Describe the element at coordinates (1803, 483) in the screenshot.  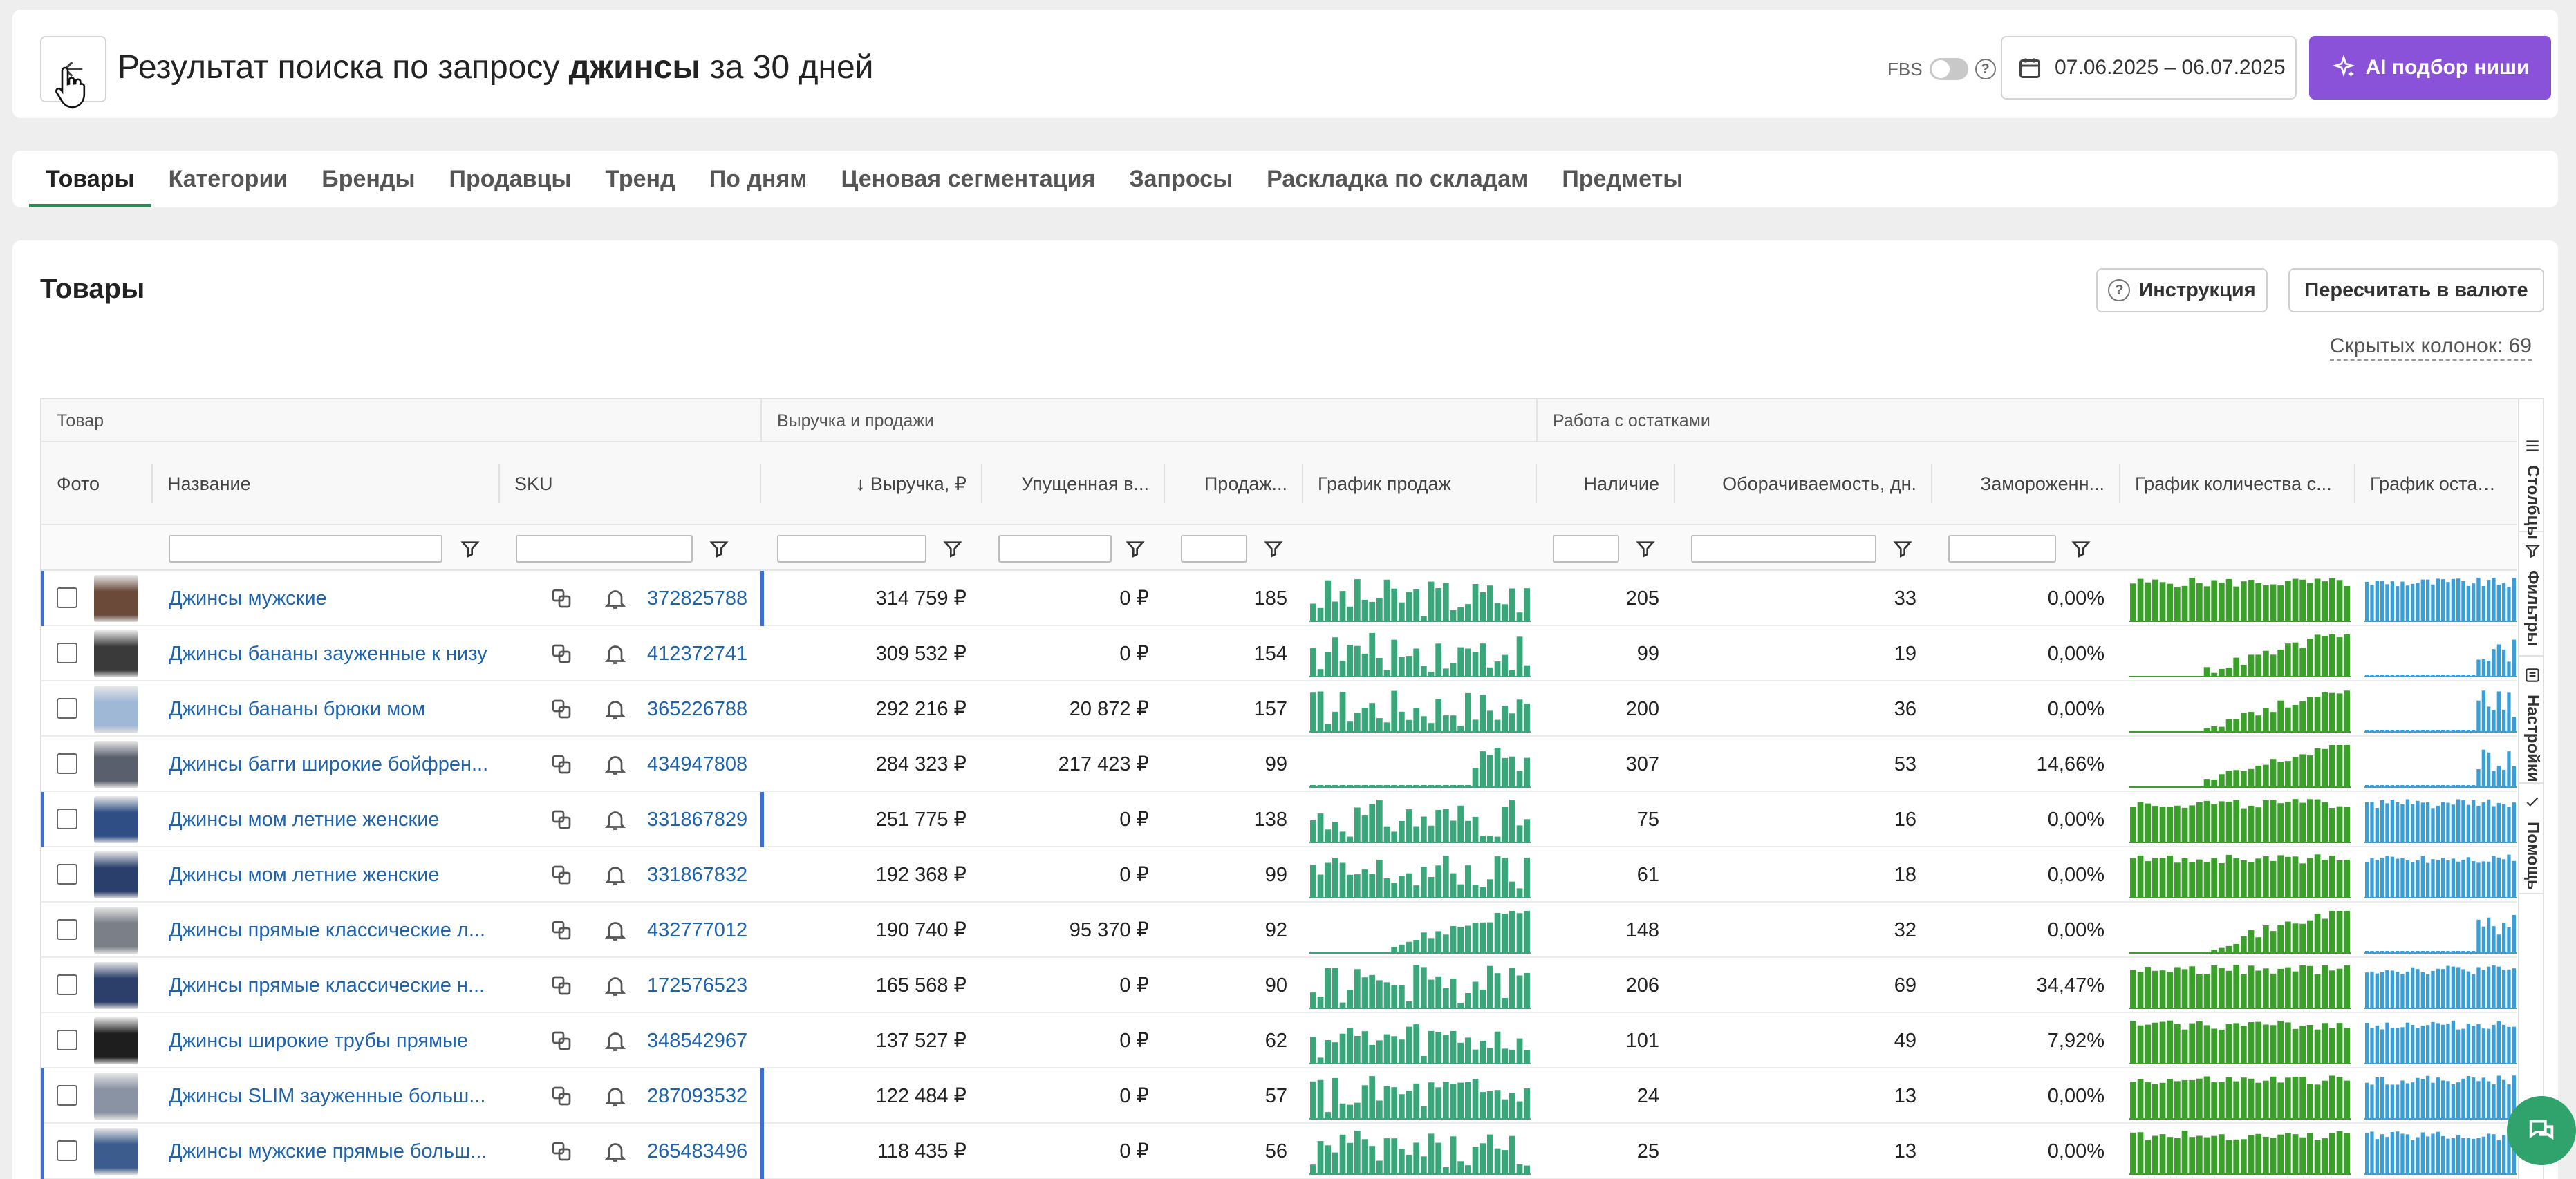
I see `column-header-turnover: Оборачиваемость, дн.` at that location.